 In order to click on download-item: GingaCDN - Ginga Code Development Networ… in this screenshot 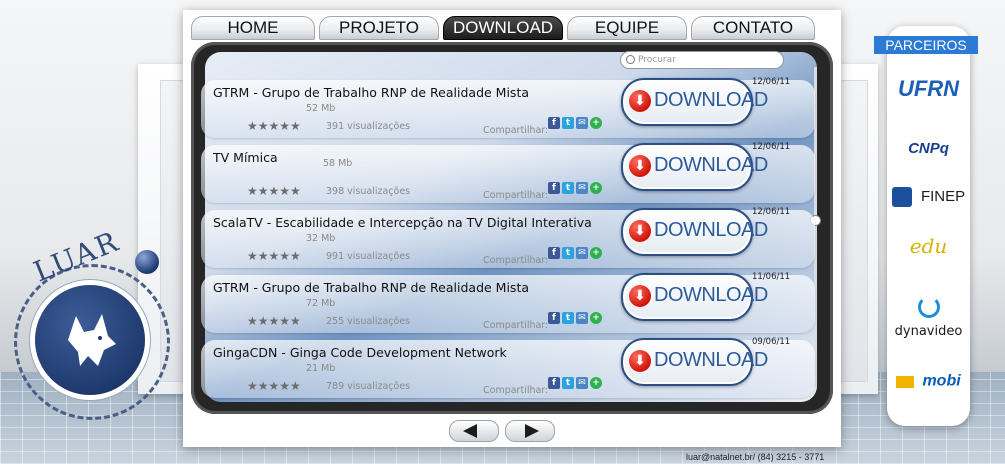, I will do `click(508, 367)`.